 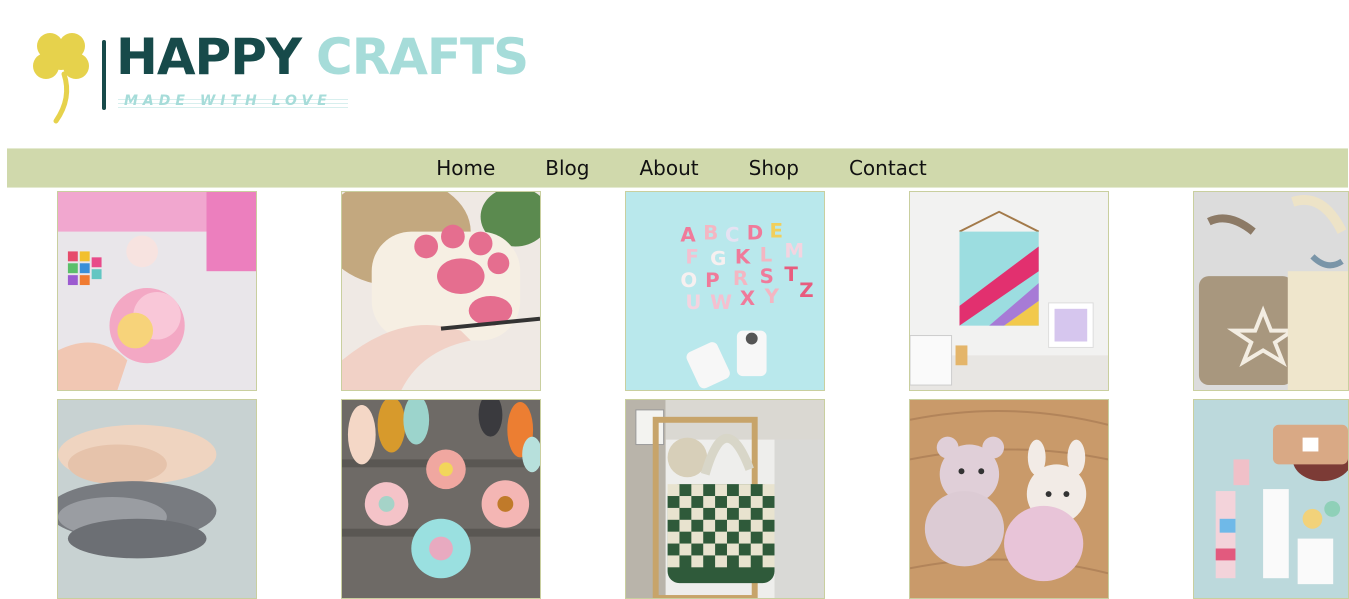 What do you see at coordinates (1009, 291) in the screenshot?
I see `gallery-image-wall-hanging` at bounding box center [1009, 291].